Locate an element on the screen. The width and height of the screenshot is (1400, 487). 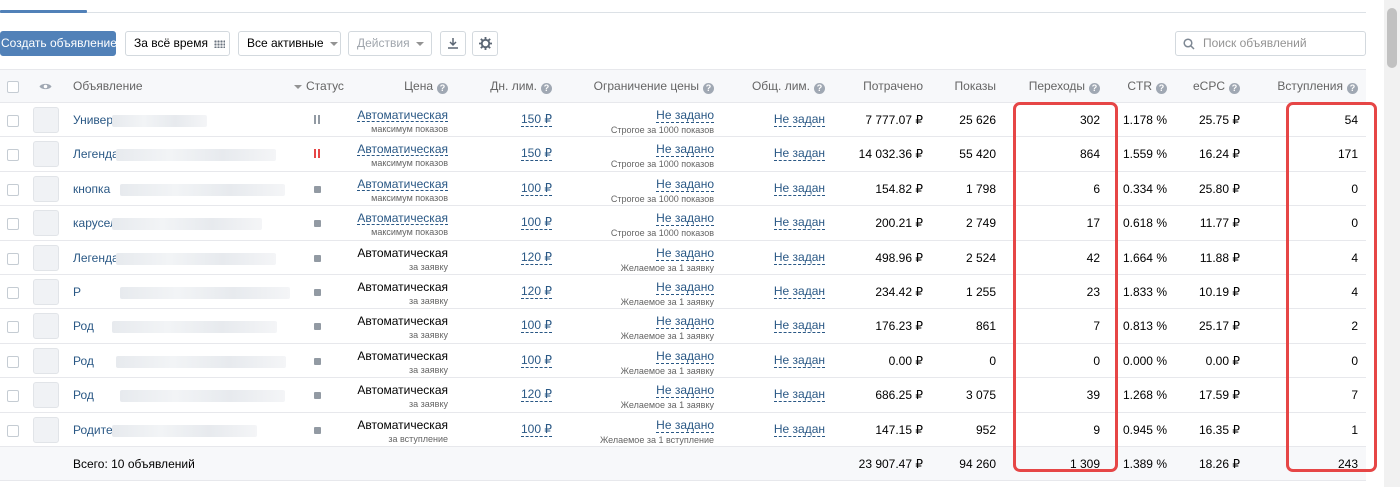
column-price: Цена? is located at coordinates (414, 86).